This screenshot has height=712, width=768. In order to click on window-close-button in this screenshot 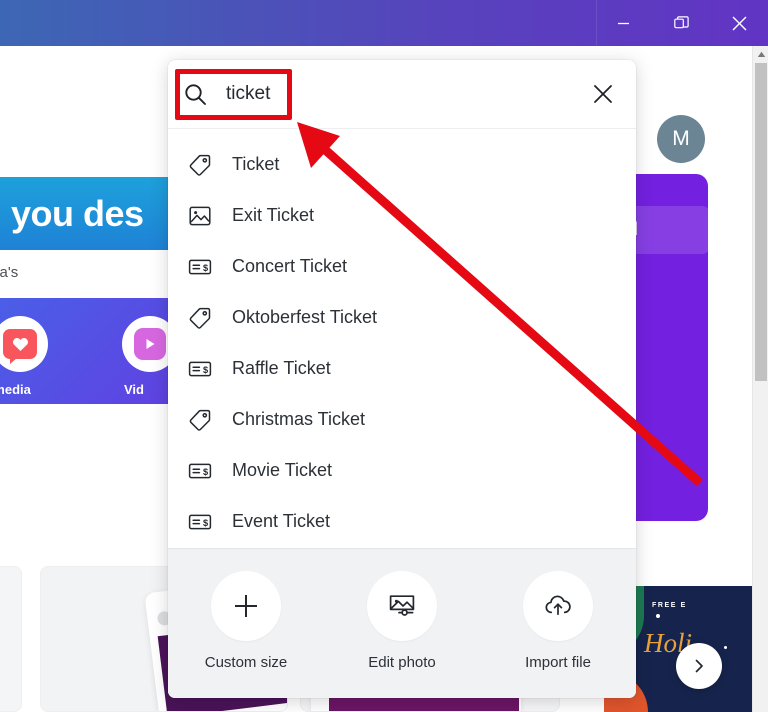, I will do `click(739, 23)`.